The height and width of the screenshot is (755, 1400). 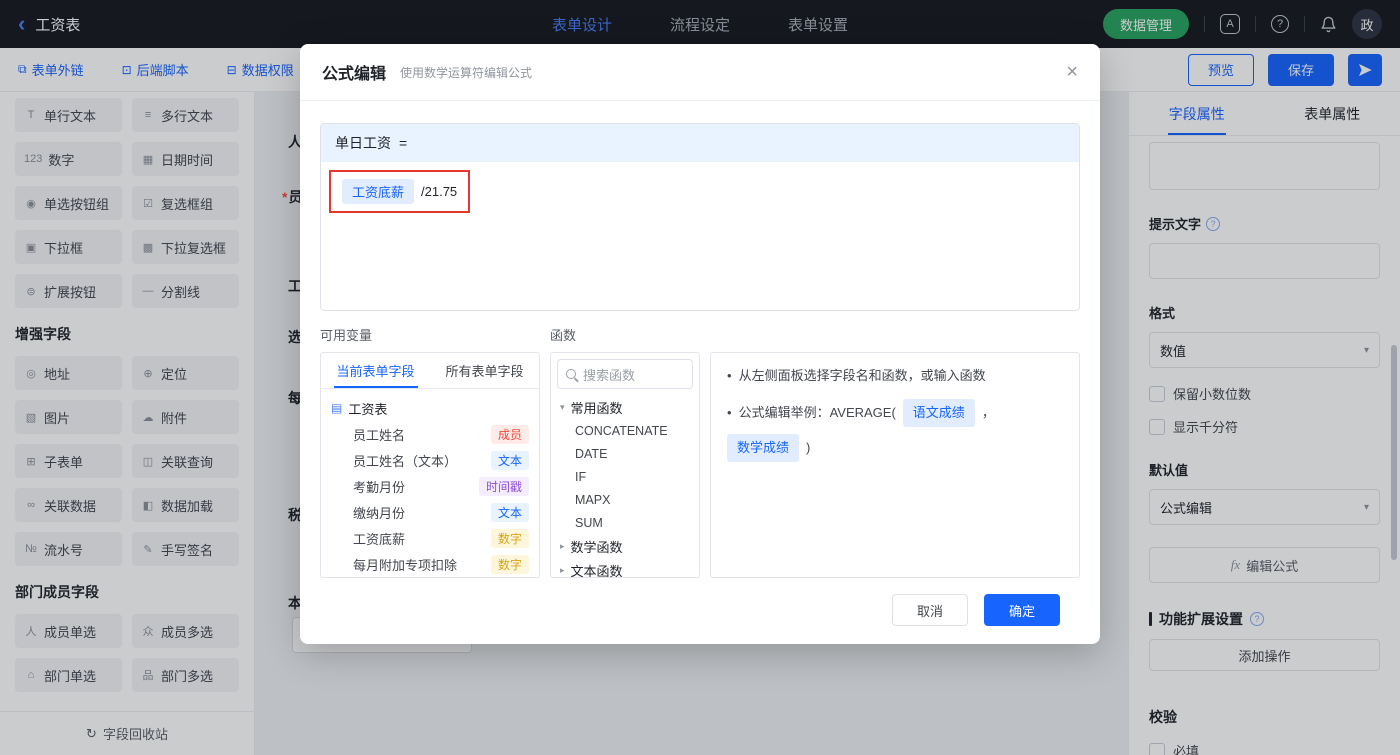 I want to click on function-group-common: ▾ 常用函数, so click(x=625, y=407).